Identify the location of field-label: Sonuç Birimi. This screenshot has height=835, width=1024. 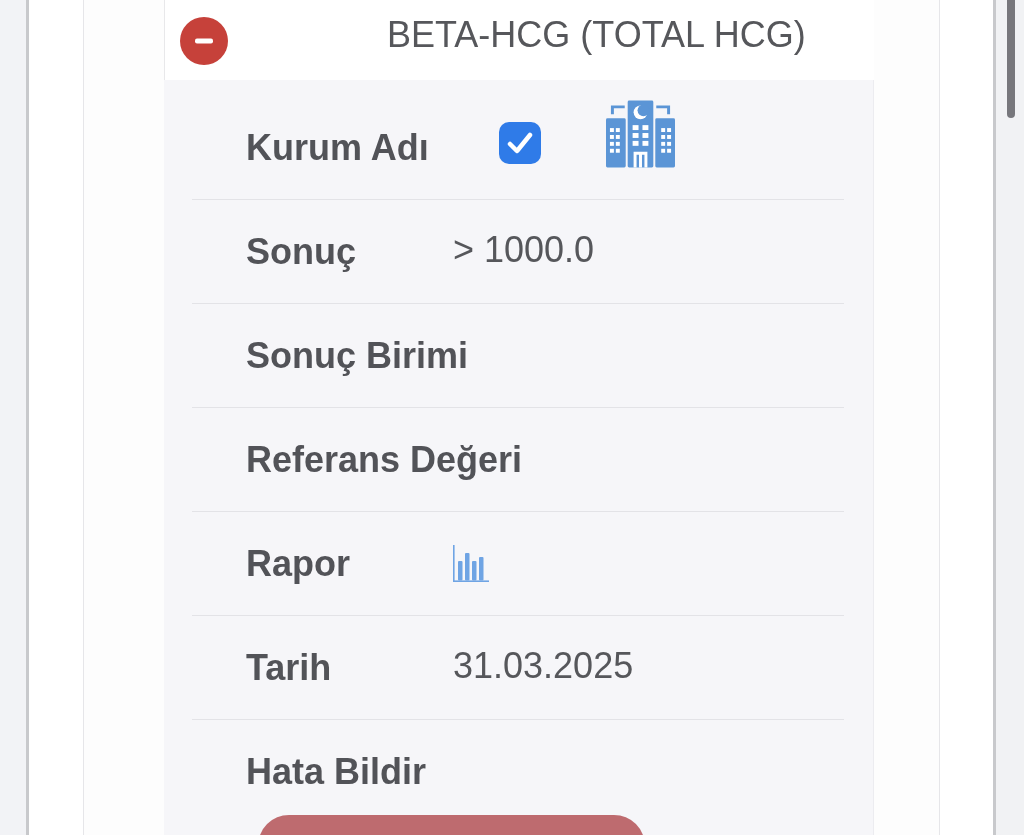
(357, 355).